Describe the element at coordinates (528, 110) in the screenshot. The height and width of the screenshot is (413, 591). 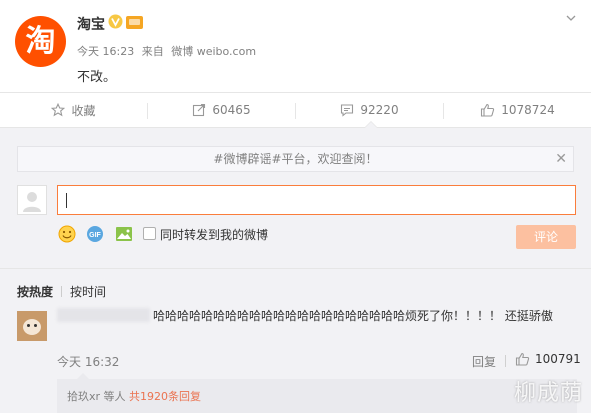
I see `like-count: 1078724` at that location.